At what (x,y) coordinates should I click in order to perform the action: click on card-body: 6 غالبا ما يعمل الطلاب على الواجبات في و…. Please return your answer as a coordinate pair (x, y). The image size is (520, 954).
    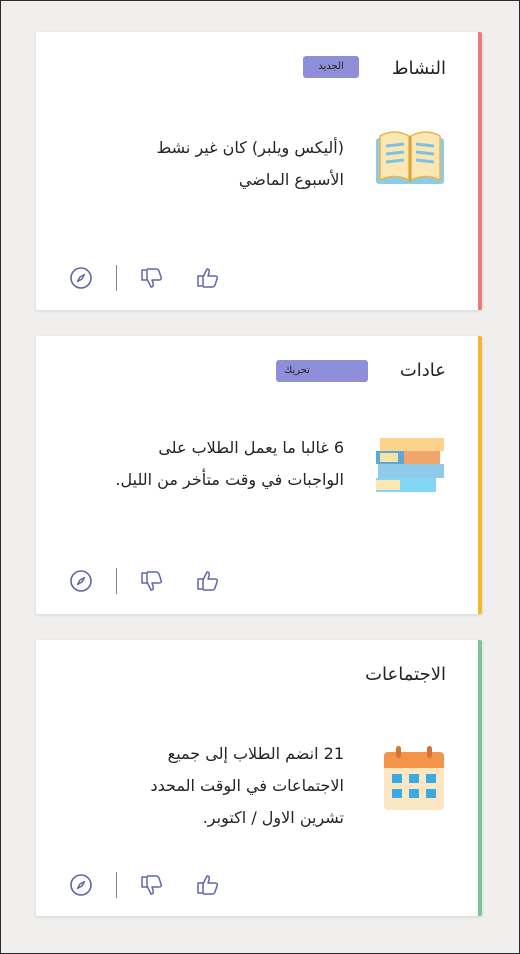
    Looking at the image, I should click on (229, 464).